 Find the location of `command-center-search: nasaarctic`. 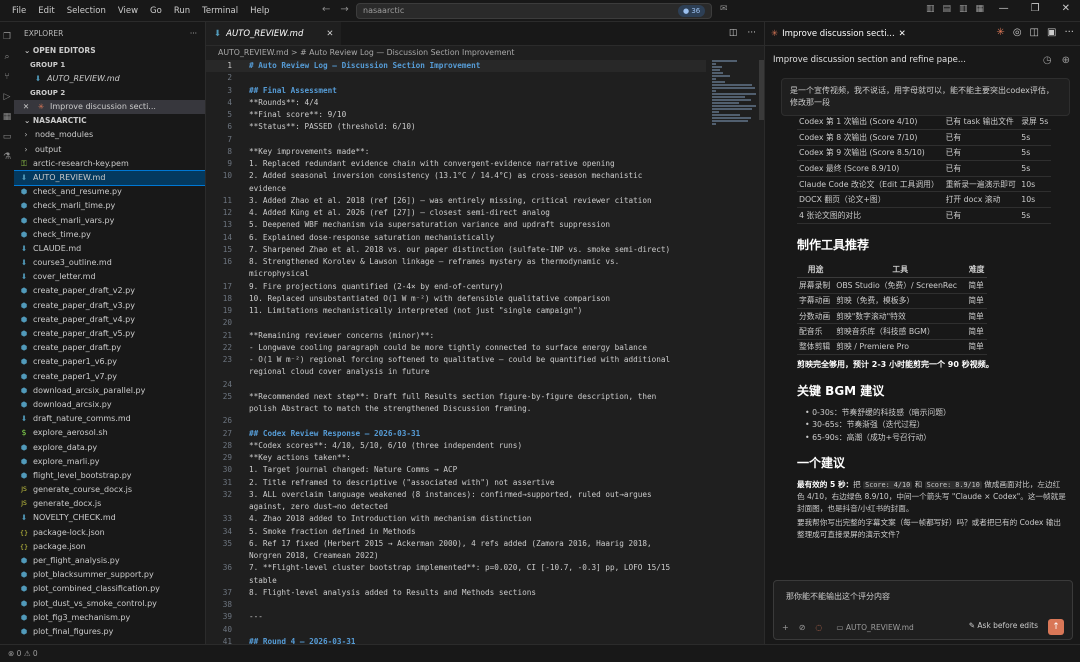

command-center-search: nasaarctic is located at coordinates (534, 11).